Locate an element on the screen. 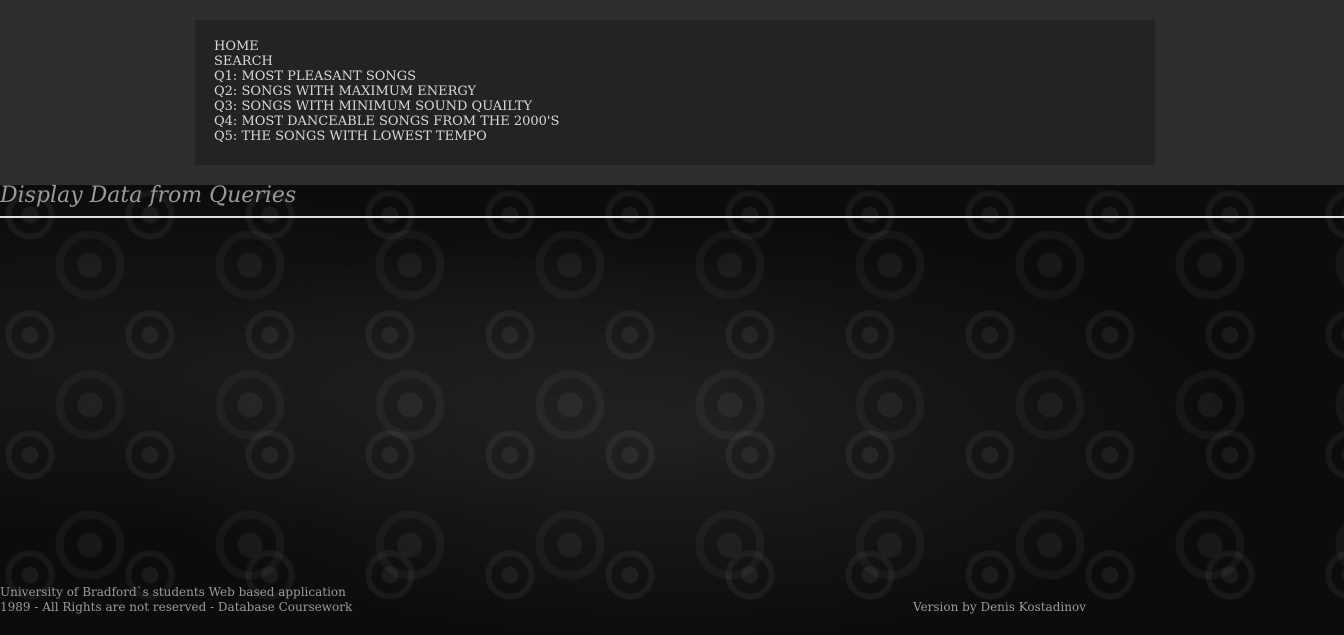  nav-item-q2: Q2: SONGS WITH MAXIMUM ENERGY is located at coordinates (386, 91).